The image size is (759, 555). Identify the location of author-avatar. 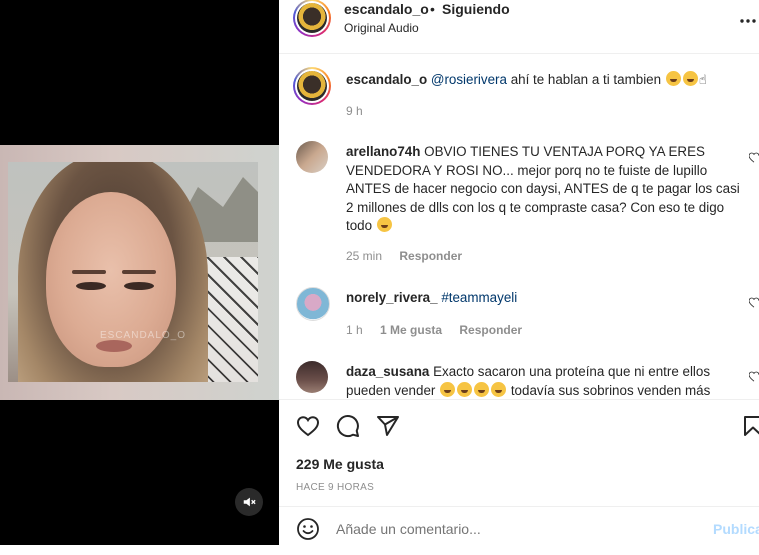
(312, 18).